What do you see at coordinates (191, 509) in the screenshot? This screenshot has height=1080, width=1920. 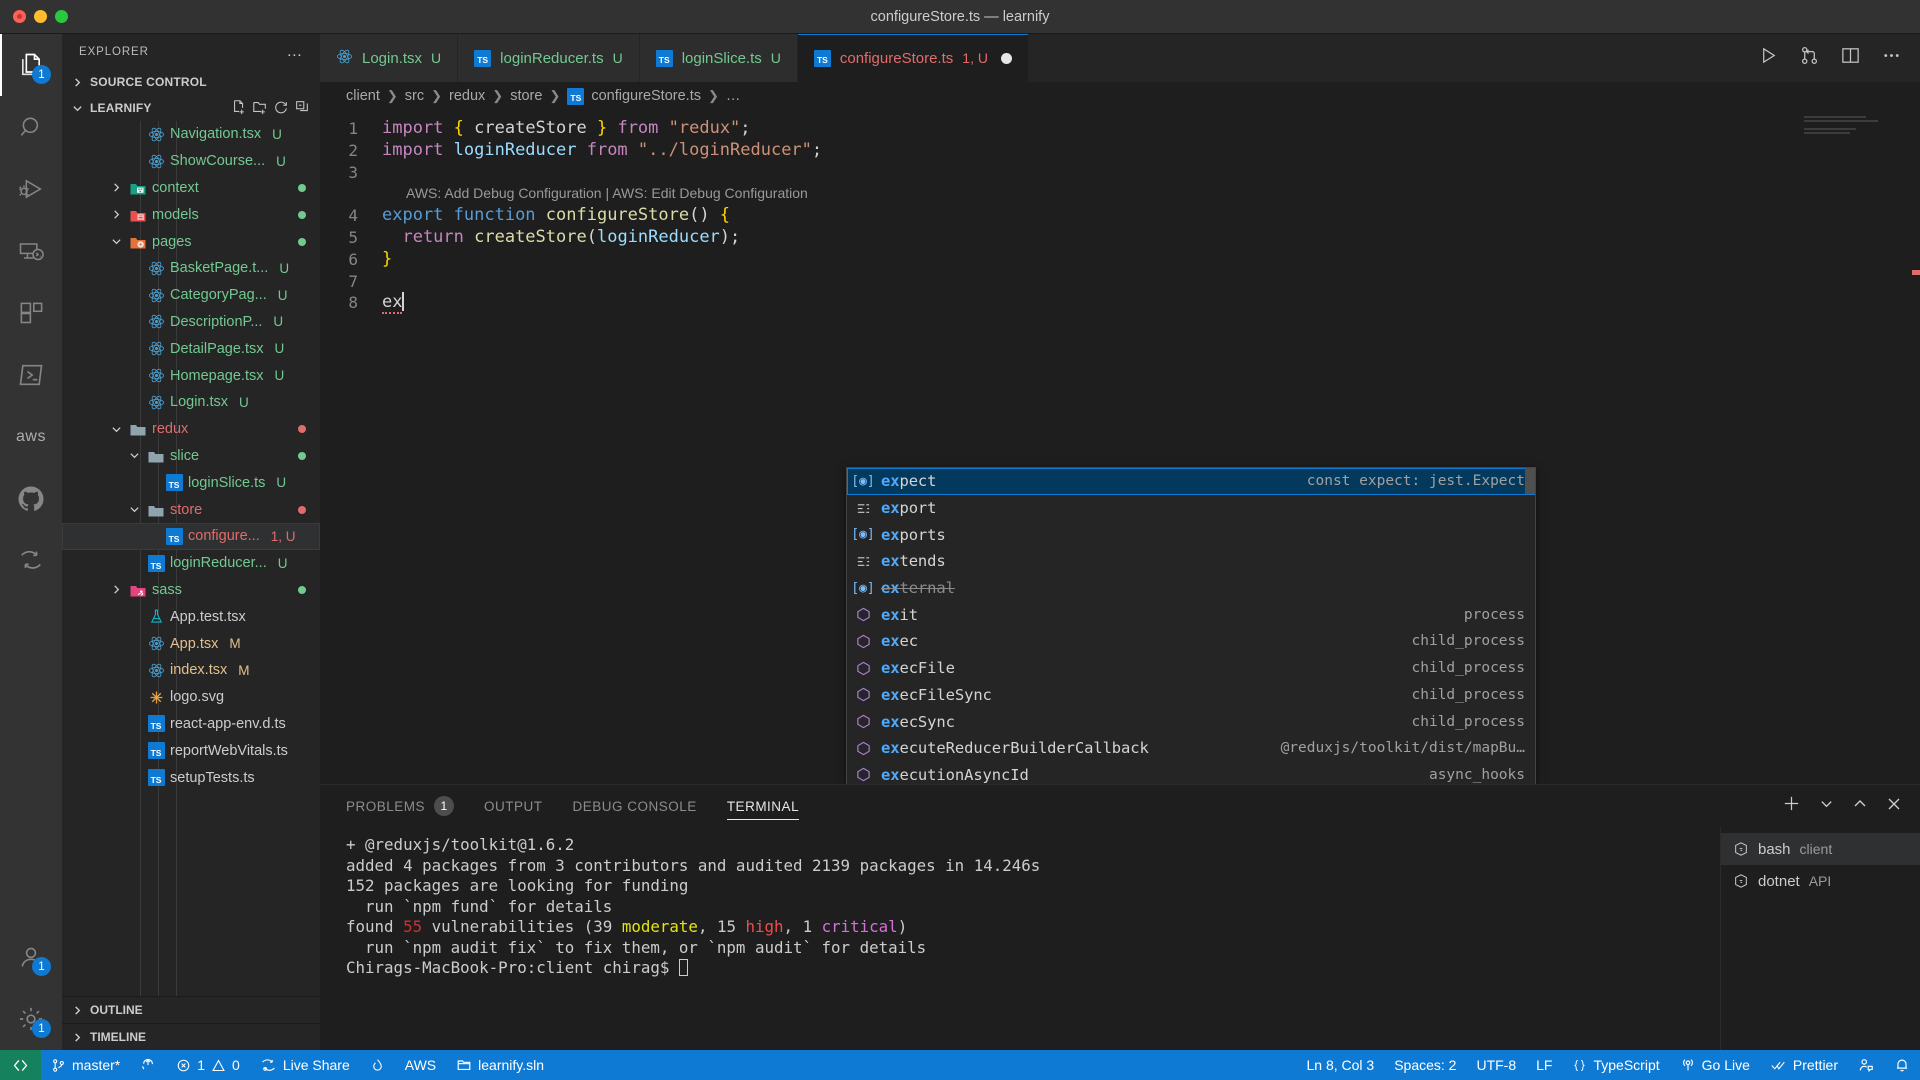 I see `tree-folder: store` at bounding box center [191, 509].